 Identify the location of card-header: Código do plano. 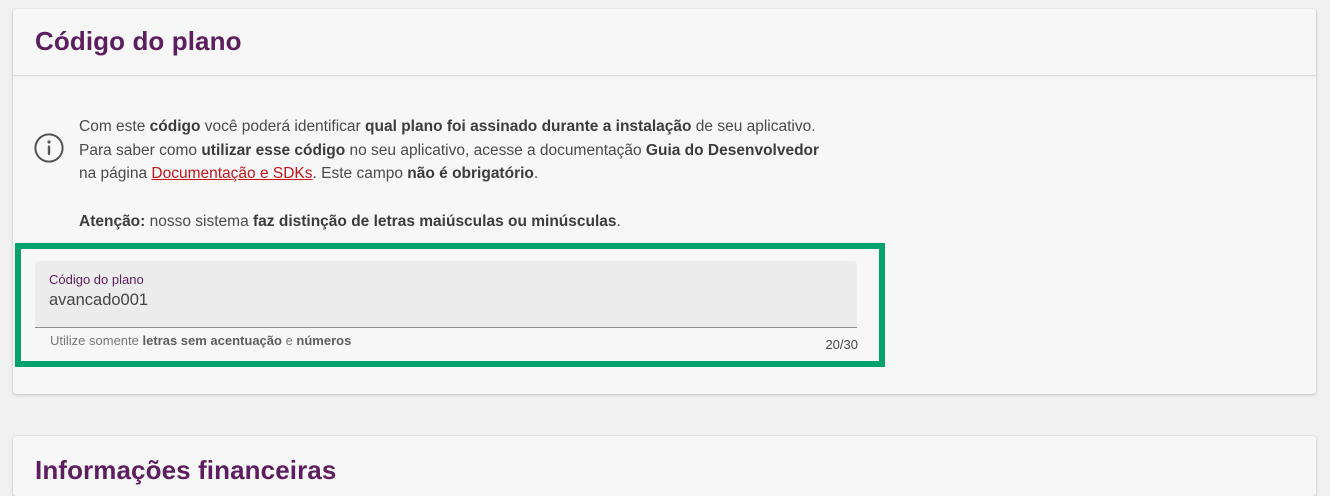
(664, 42).